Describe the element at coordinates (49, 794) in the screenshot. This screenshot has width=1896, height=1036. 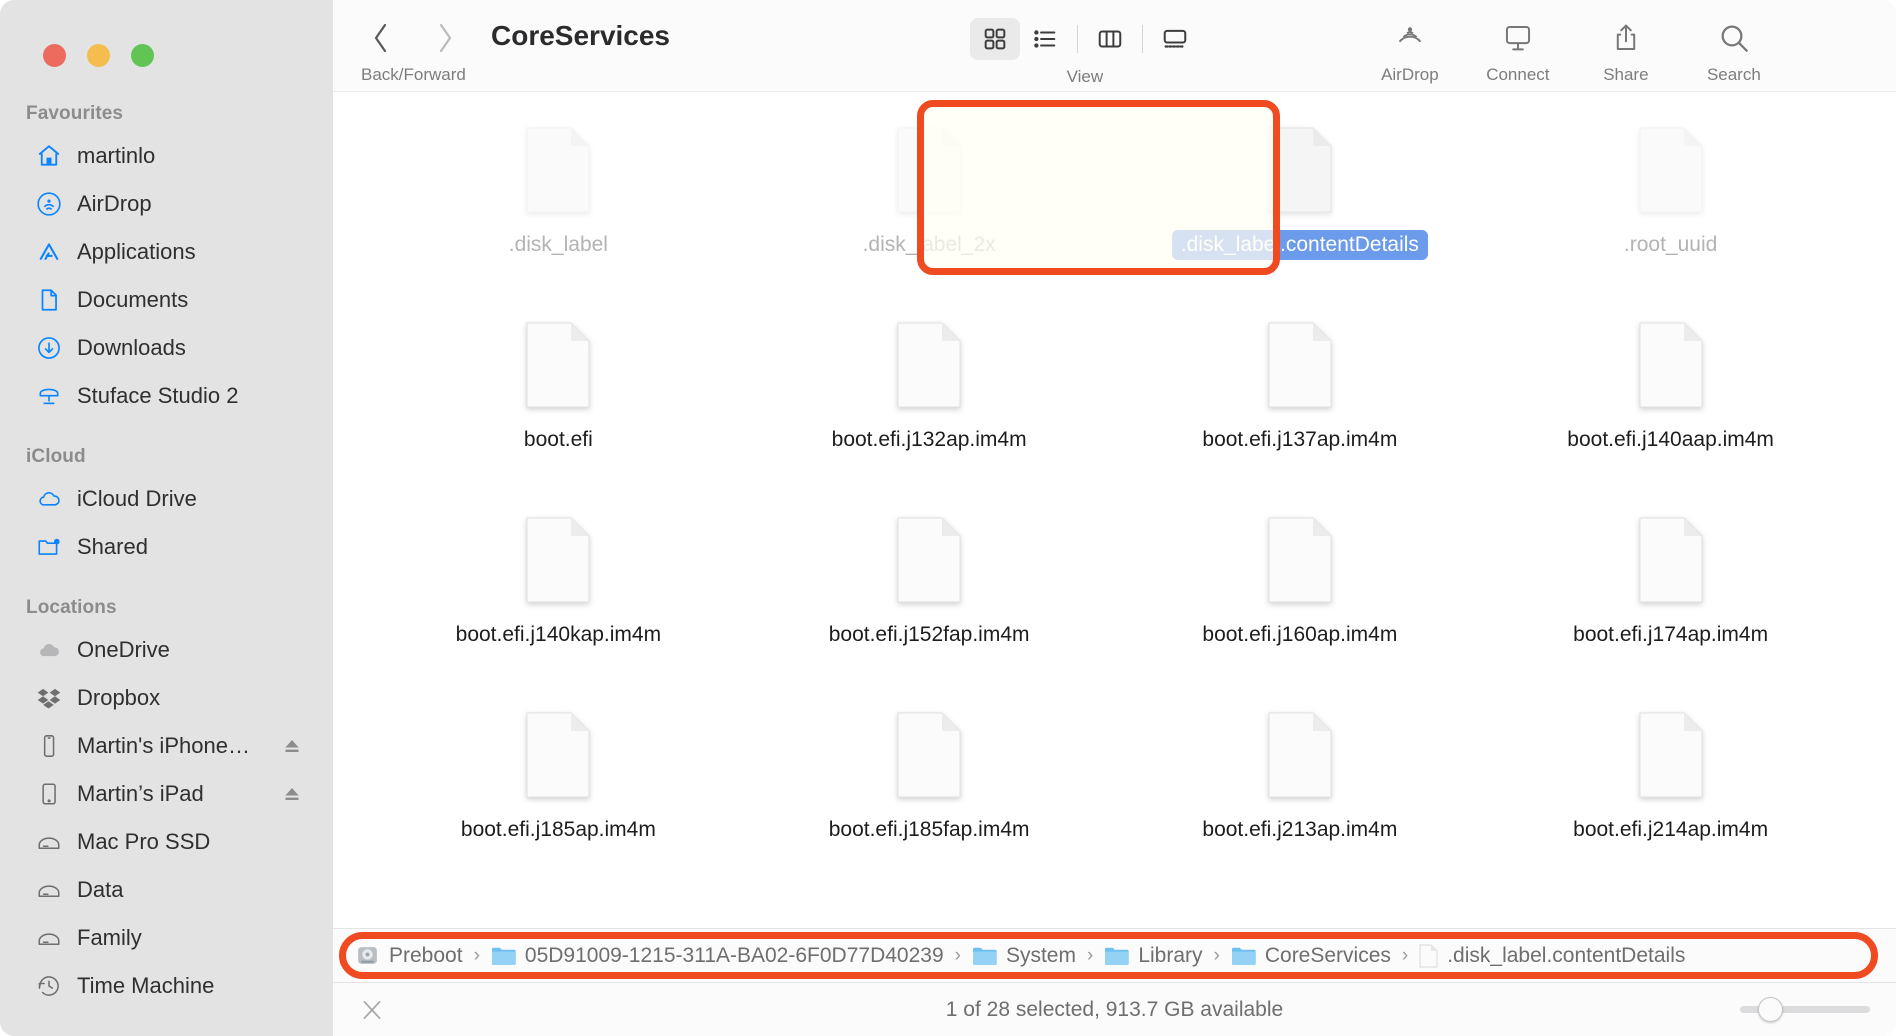
I see `ipad-icon` at that location.